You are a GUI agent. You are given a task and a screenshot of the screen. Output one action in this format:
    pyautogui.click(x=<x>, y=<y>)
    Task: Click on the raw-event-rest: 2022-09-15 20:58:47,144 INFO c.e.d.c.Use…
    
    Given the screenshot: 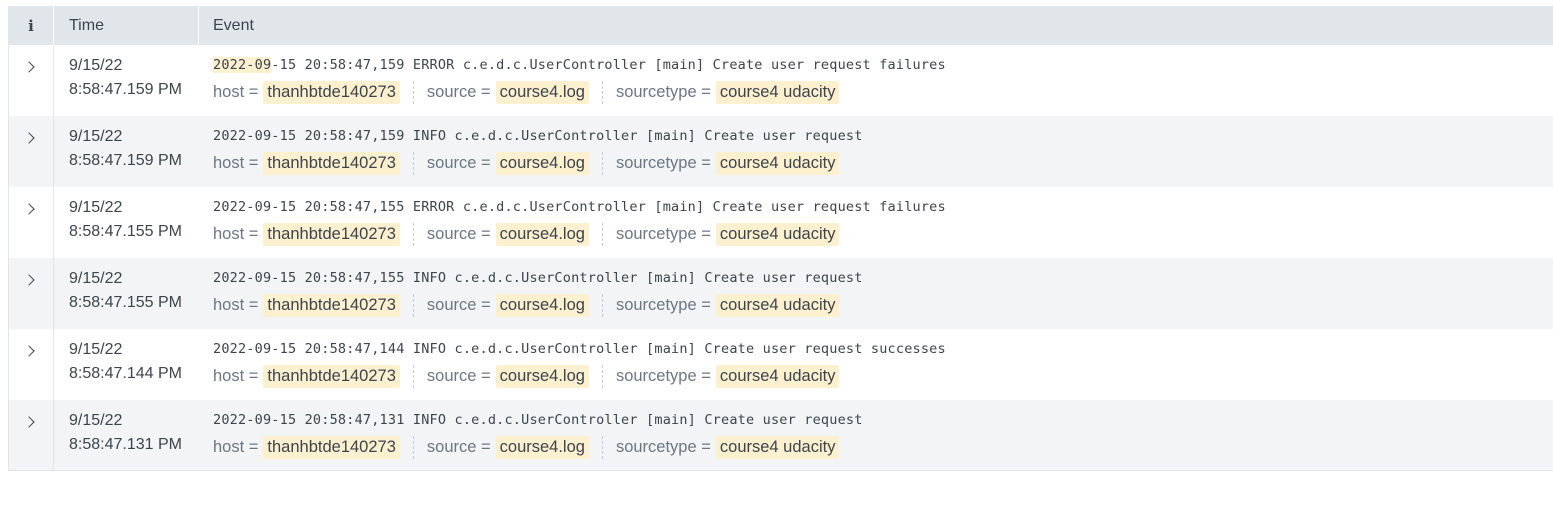 What is the action you would take?
    pyautogui.click(x=579, y=349)
    